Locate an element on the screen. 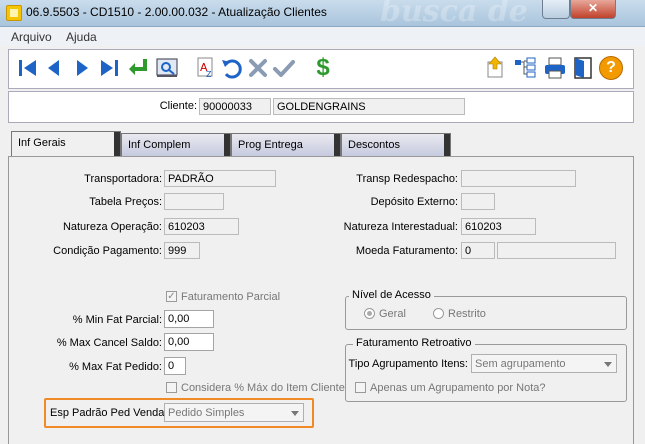  nivel-acesso-title: Nível de Acesso is located at coordinates (391, 295).